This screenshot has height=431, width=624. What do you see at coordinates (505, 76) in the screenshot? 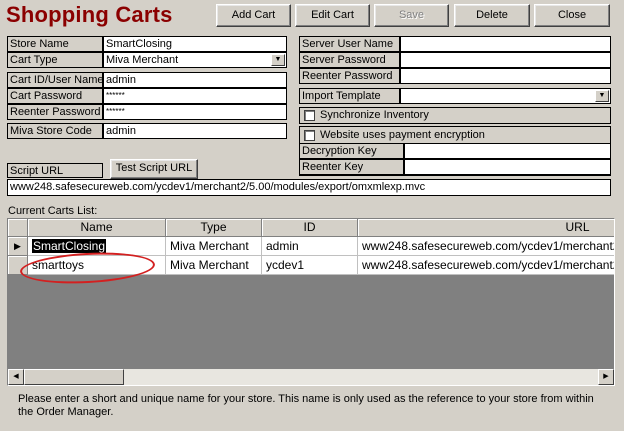
I see `server-reenter-field` at bounding box center [505, 76].